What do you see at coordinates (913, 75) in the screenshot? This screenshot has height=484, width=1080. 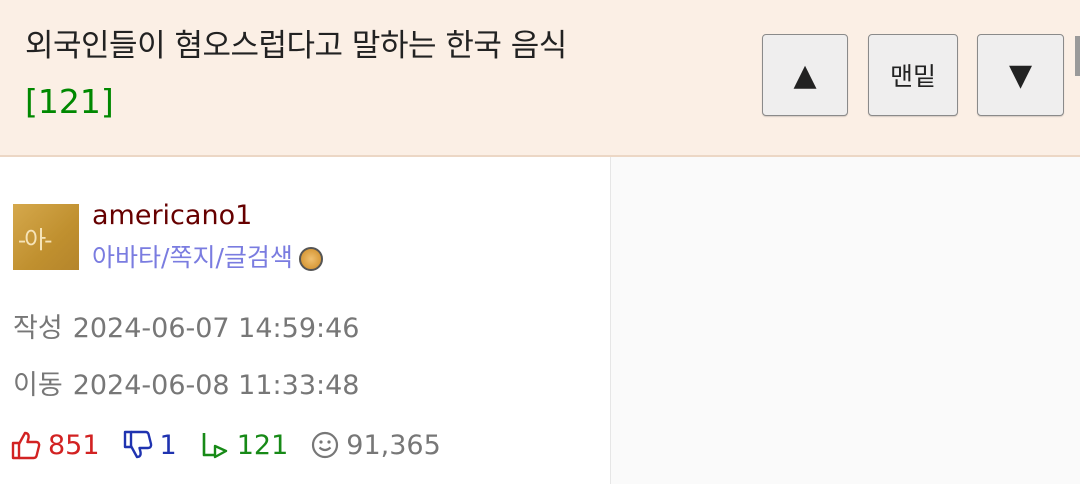 I see `scroll-to-bottom-button: 맨밑` at bounding box center [913, 75].